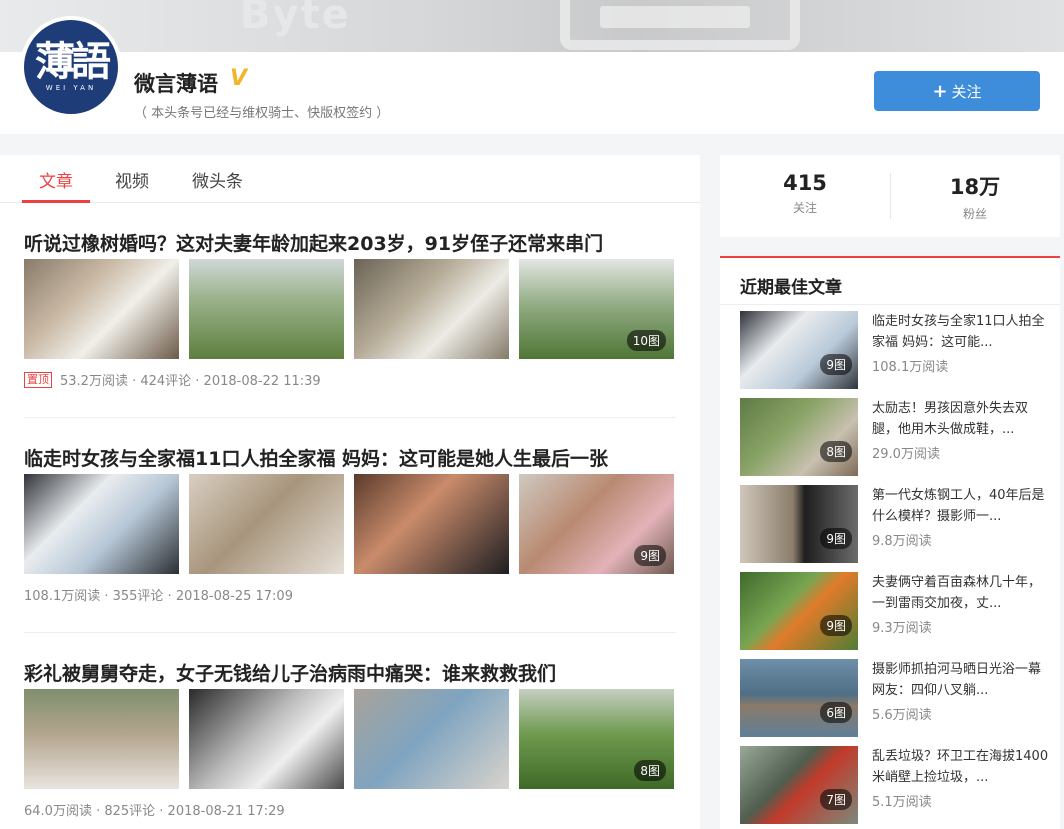  I want to click on article-meta: 108.1万阅读 · 355评论 · 2018-08-25 17:09, so click(158, 594).